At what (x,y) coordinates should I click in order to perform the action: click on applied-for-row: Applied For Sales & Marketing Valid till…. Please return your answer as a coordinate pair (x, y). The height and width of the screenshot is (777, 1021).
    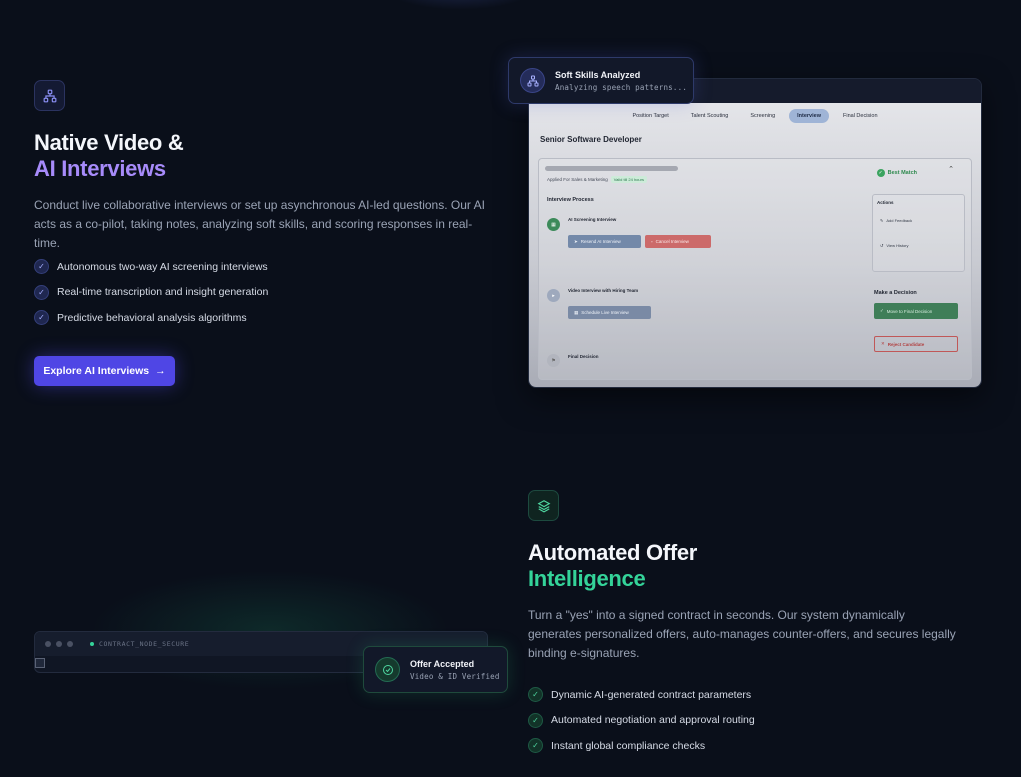
    Looking at the image, I should click on (597, 179).